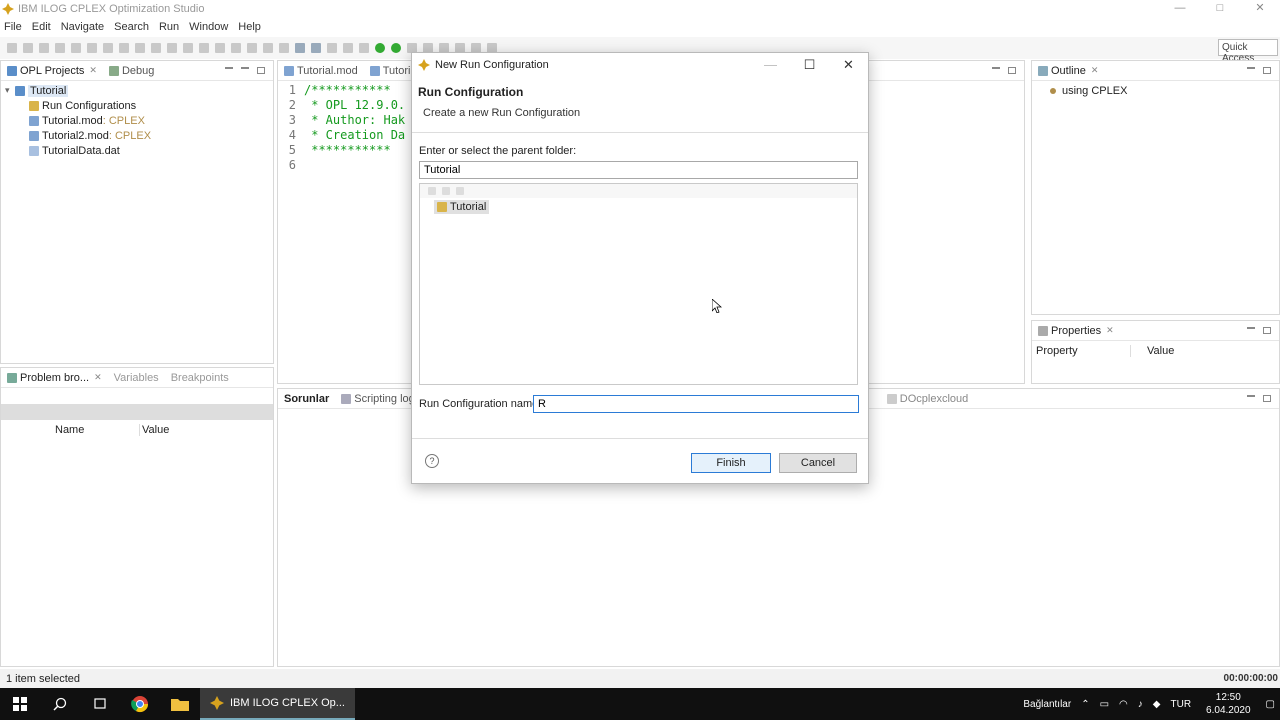 This screenshot has height=720, width=1280. What do you see at coordinates (818, 463) in the screenshot?
I see `cancel-button: Cancel` at bounding box center [818, 463].